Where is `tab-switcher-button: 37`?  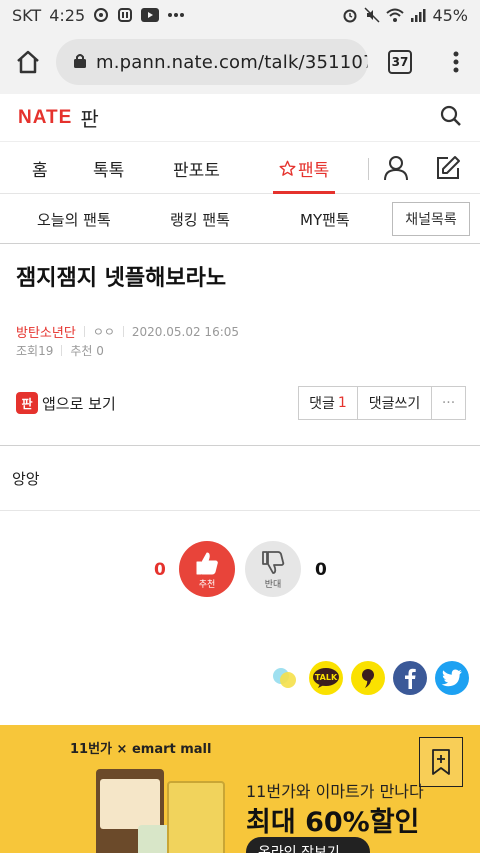 tab-switcher-button: 37 is located at coordinates (400, 62).